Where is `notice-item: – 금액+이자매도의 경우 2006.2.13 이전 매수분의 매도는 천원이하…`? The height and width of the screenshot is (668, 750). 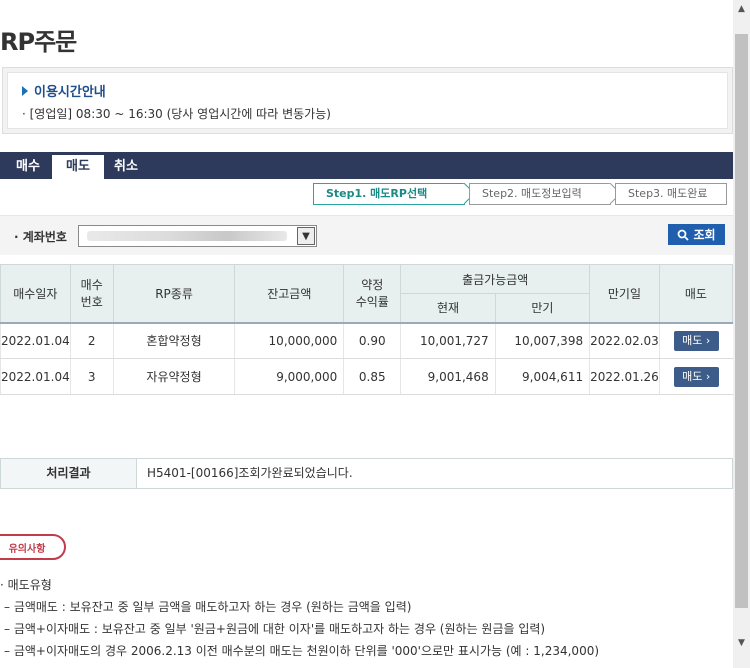 notice-item: – 금액+이자매도의 경우 2006.2.13 이전 매수분의 매도는 천원이하… is located at coordinates (302, 651).